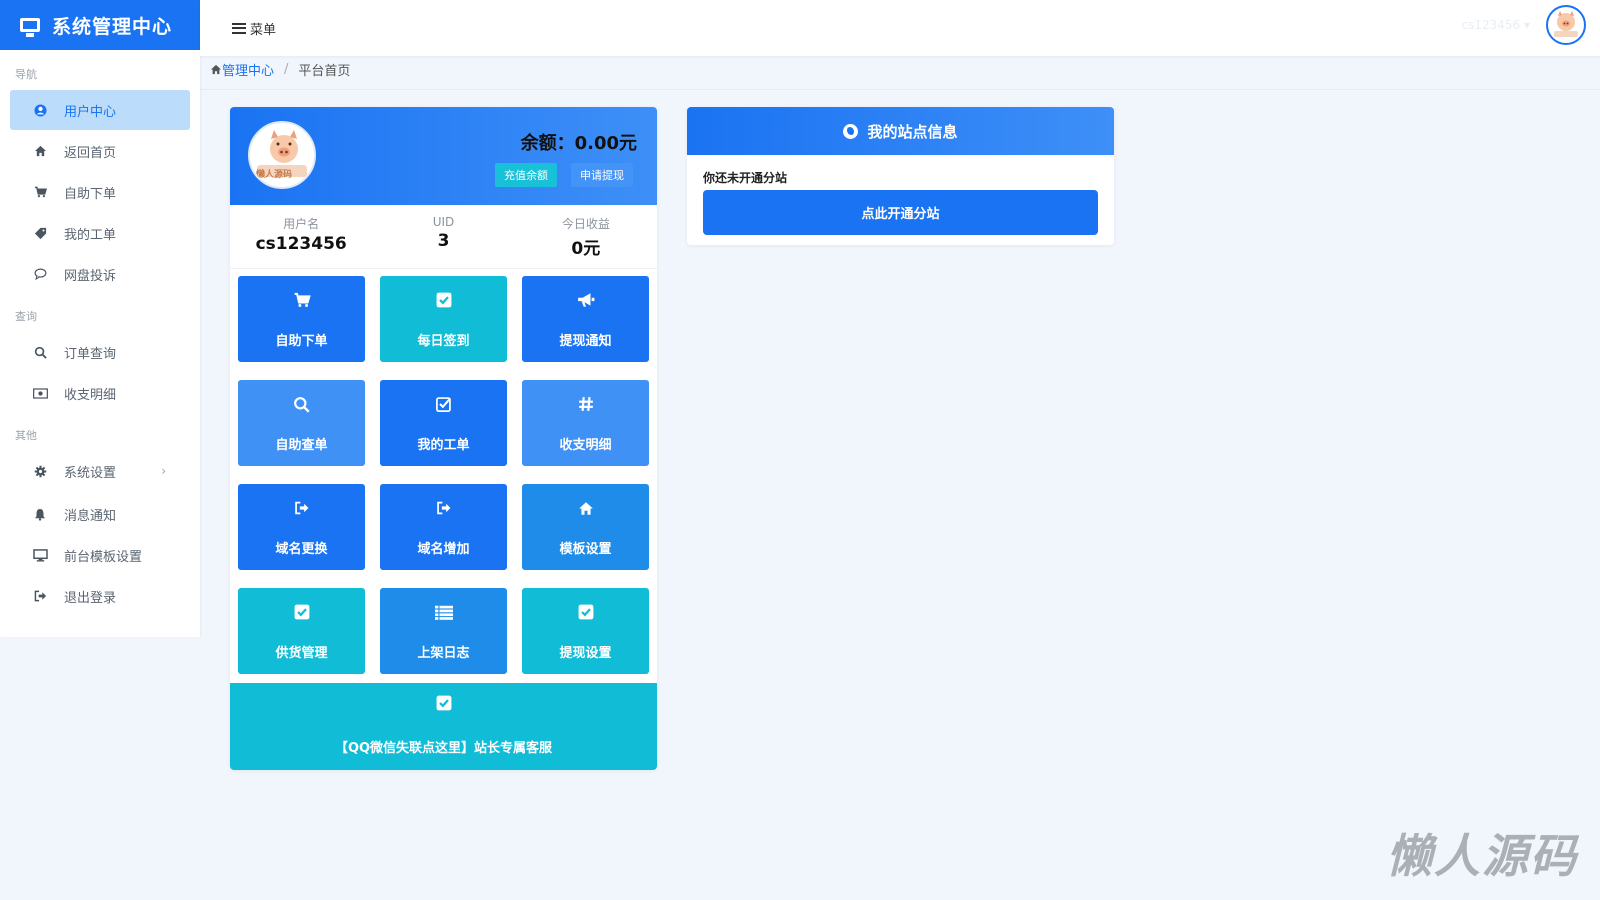 The height and width of the screenshot is (900, 1600). I want to click on sidebar-item-label: 退出登录, so click(90, 598).